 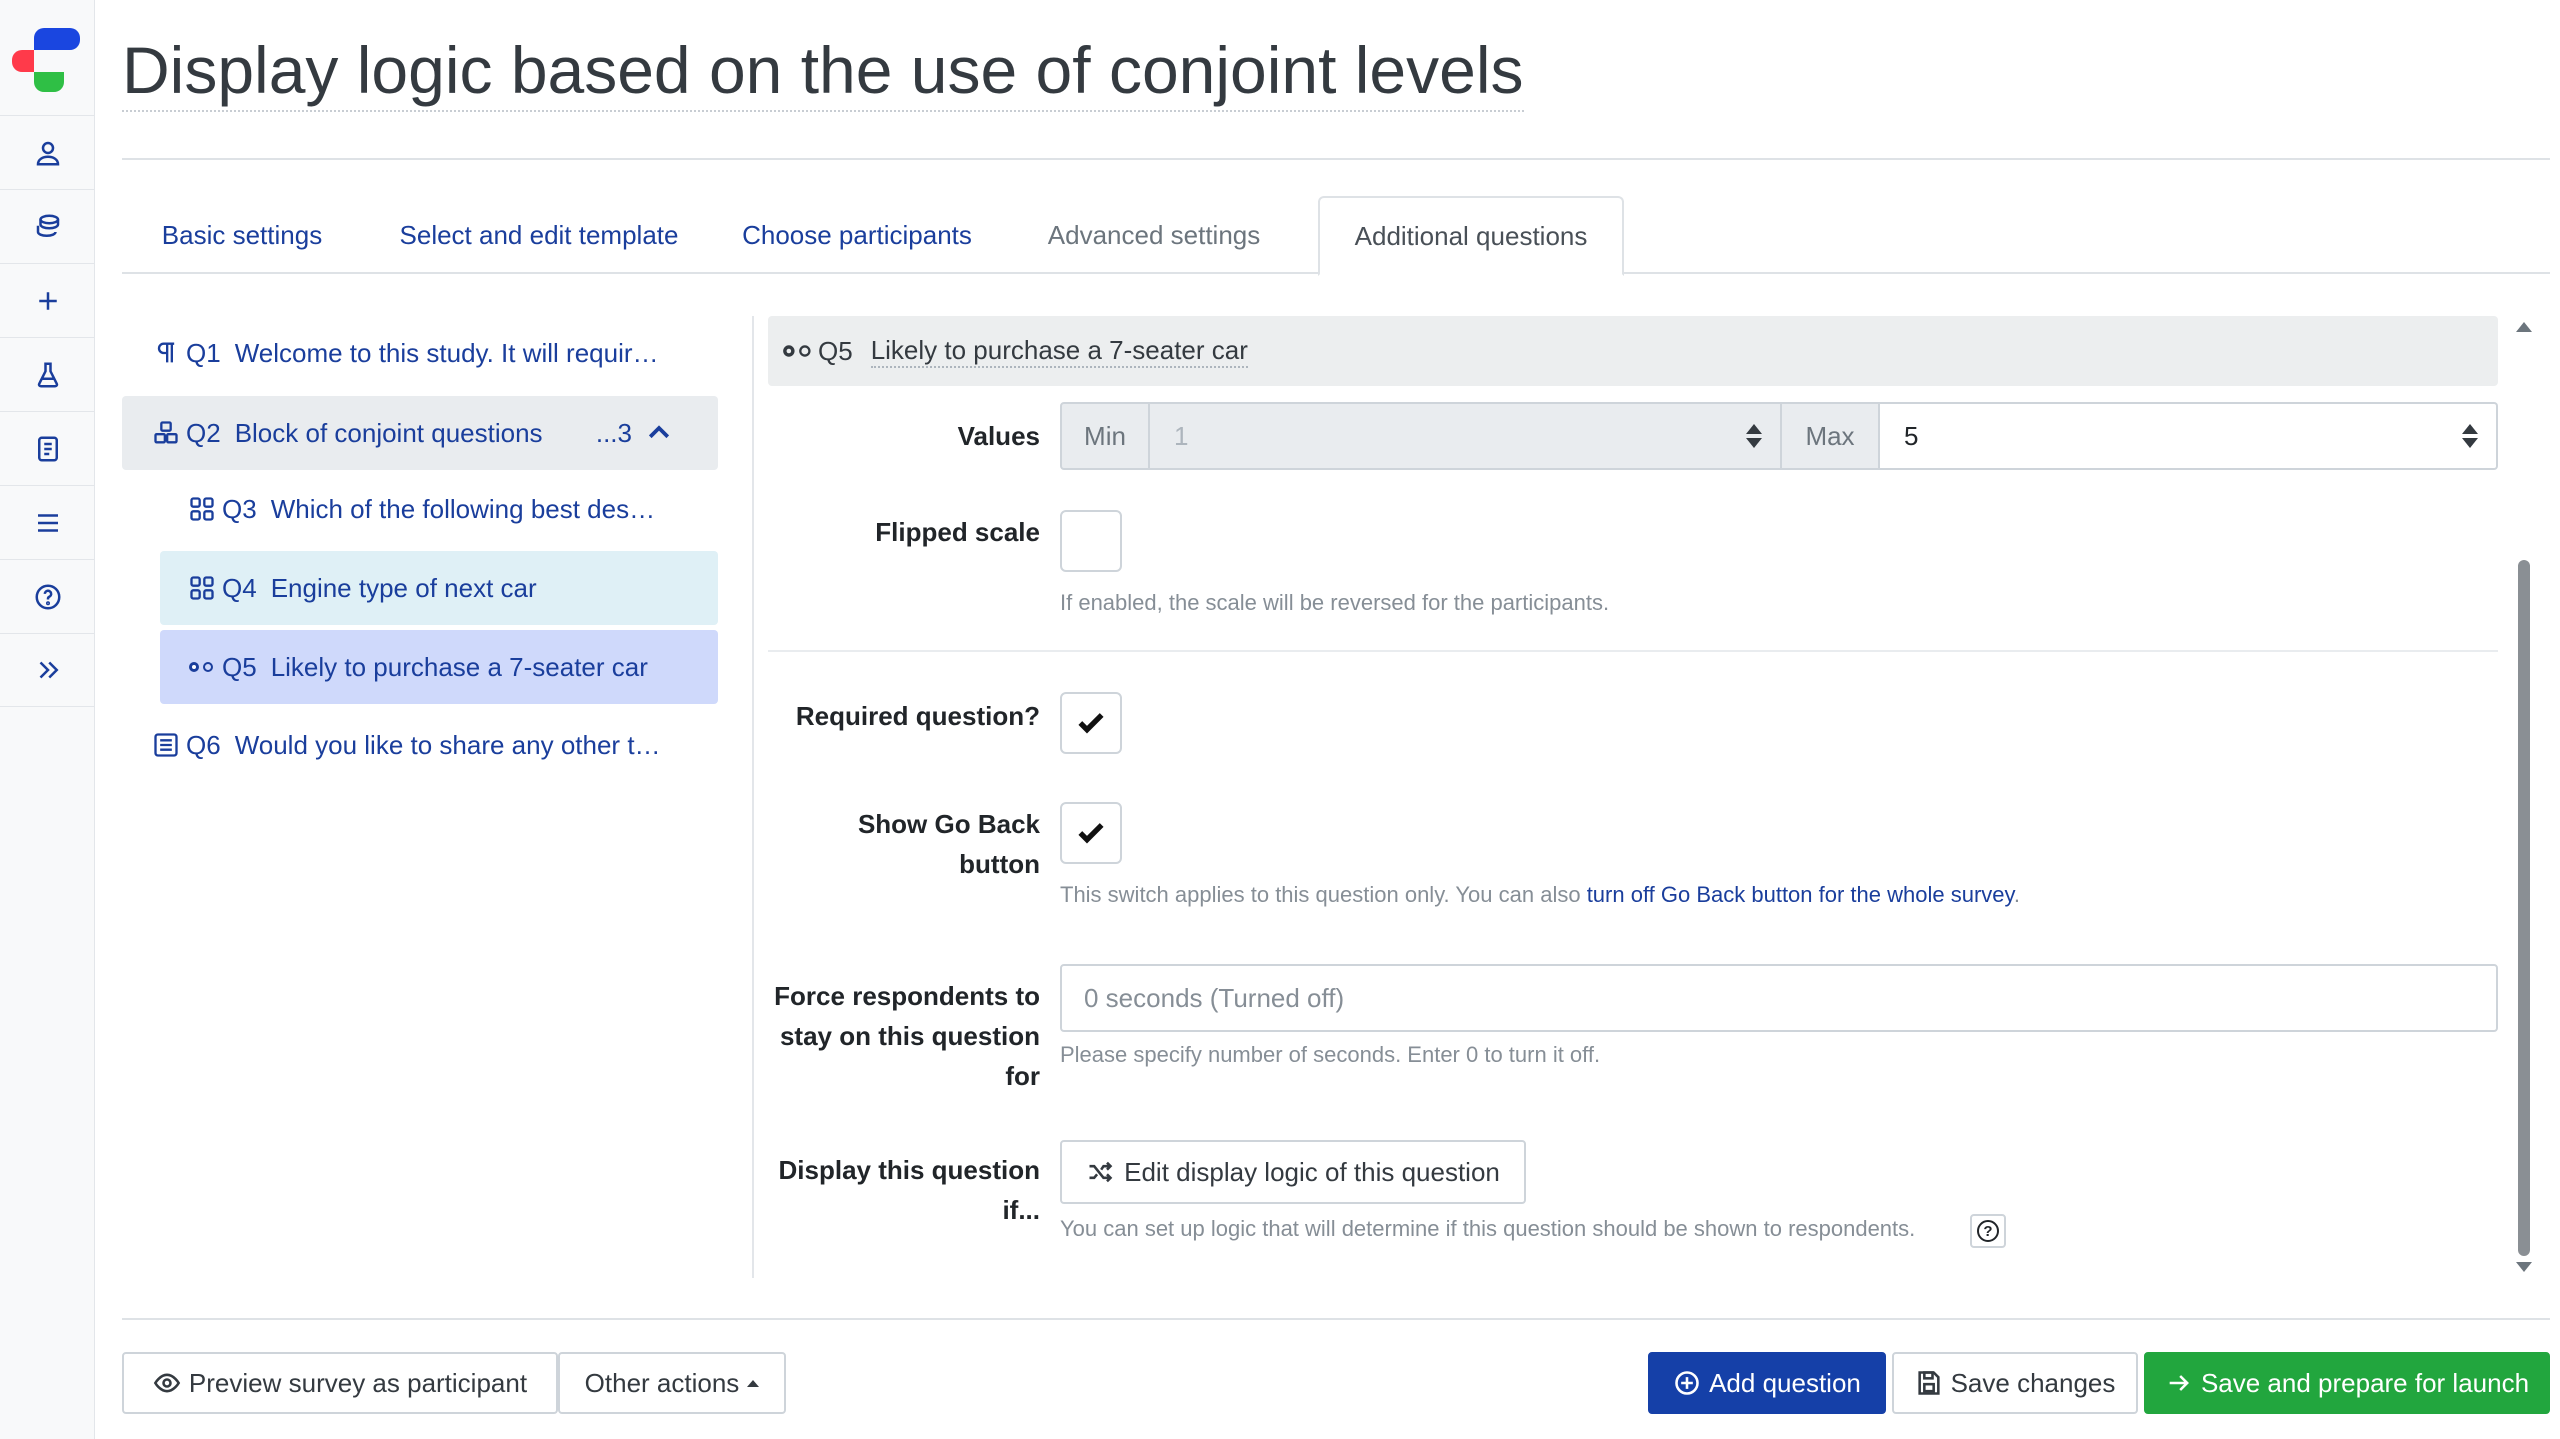 What do you see at coordinates (1471, 236) in the screenshot?
I see `tab-additional-questions: Additional questions` at bounding box center [1471, 236].